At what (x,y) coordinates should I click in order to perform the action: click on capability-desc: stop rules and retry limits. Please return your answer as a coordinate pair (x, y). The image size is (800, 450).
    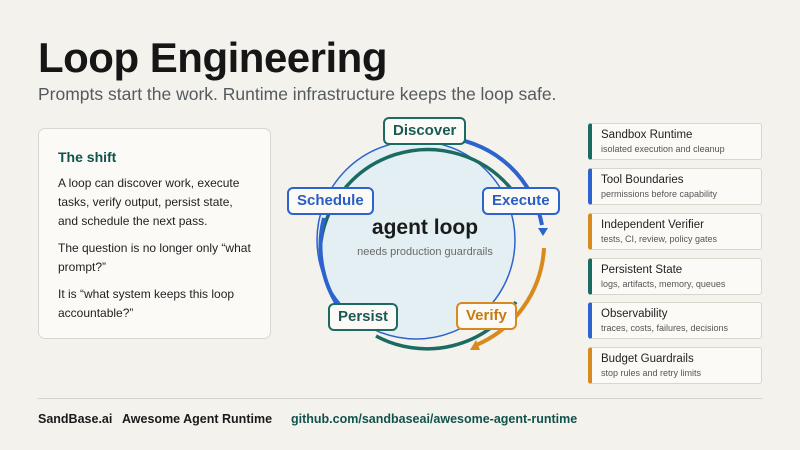
    Looking at the image, I should click on (651, 373).